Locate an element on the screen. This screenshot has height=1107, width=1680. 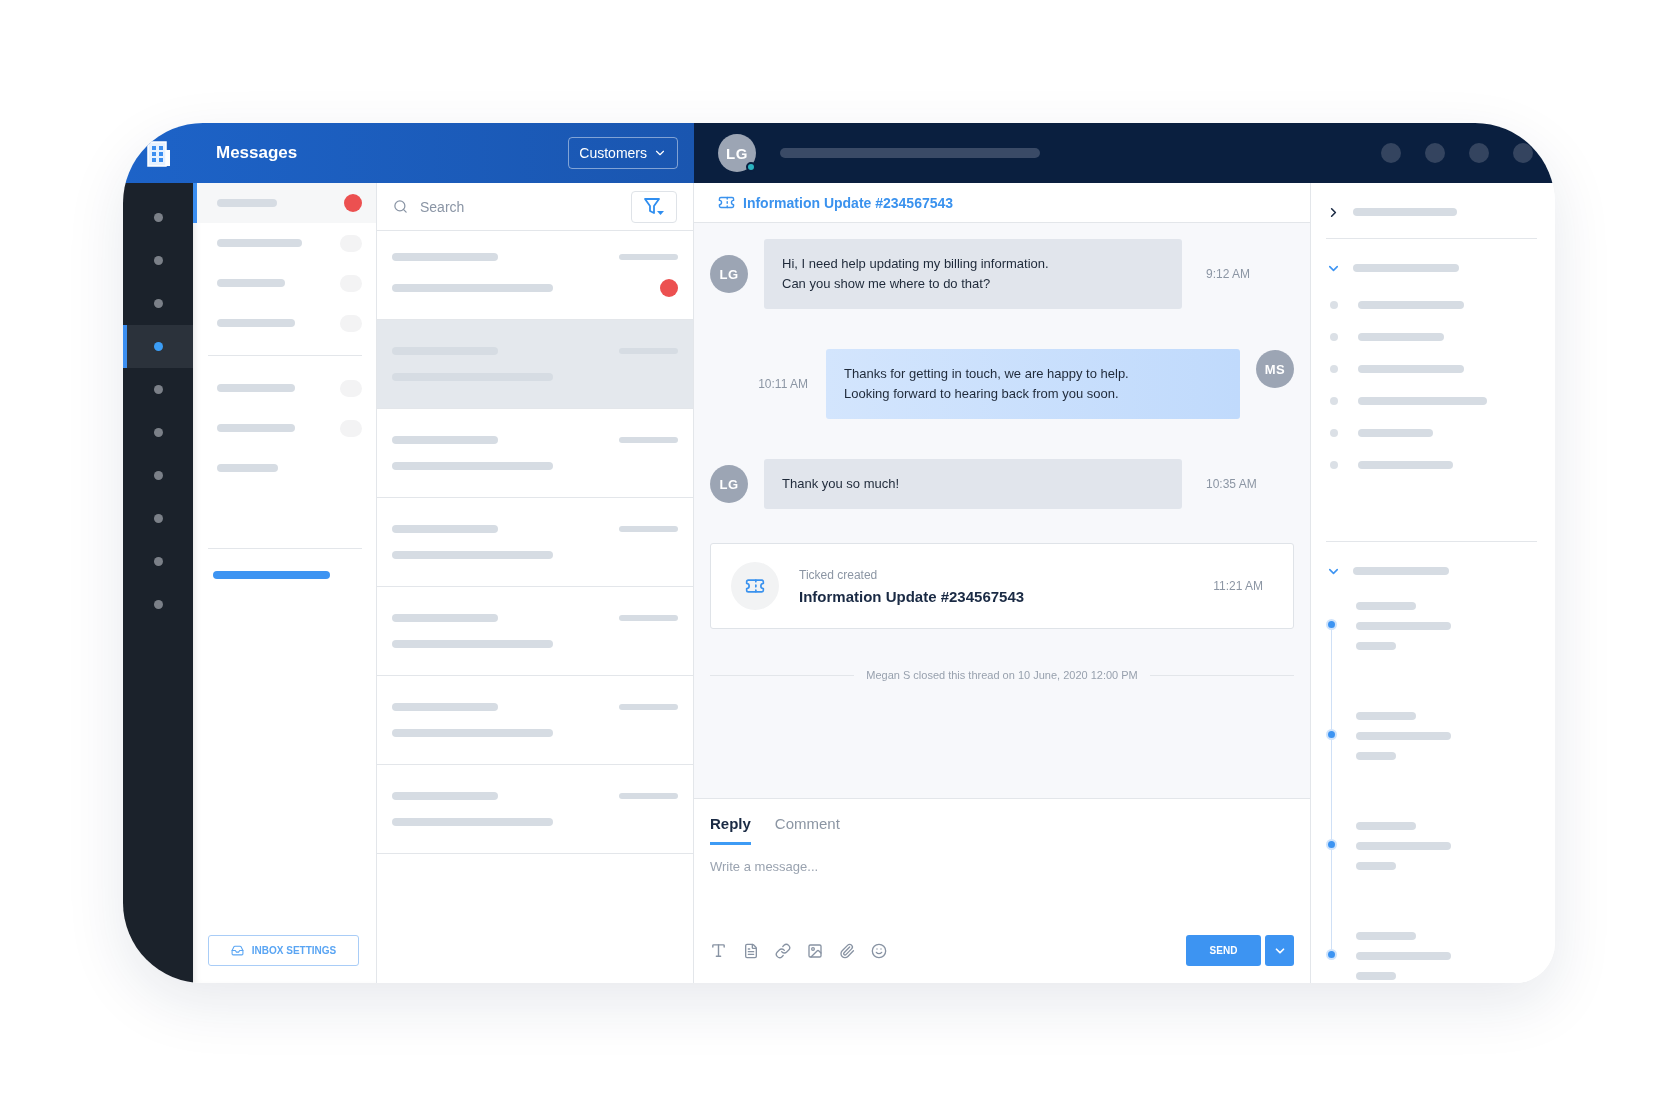
message-time: 9:12 AM is located at coordinates (1229, 274).